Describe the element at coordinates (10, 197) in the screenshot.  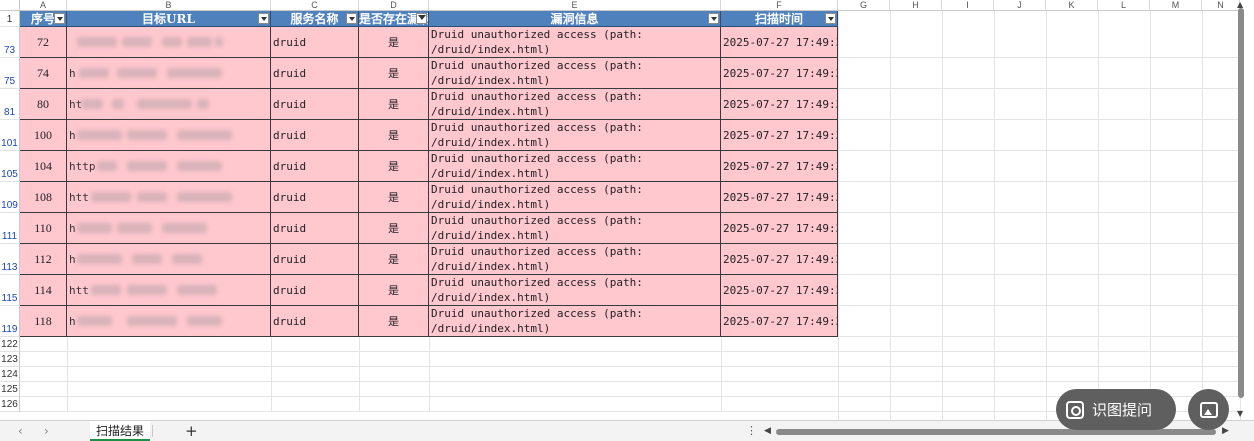
I see `row-header: 109` at that location.